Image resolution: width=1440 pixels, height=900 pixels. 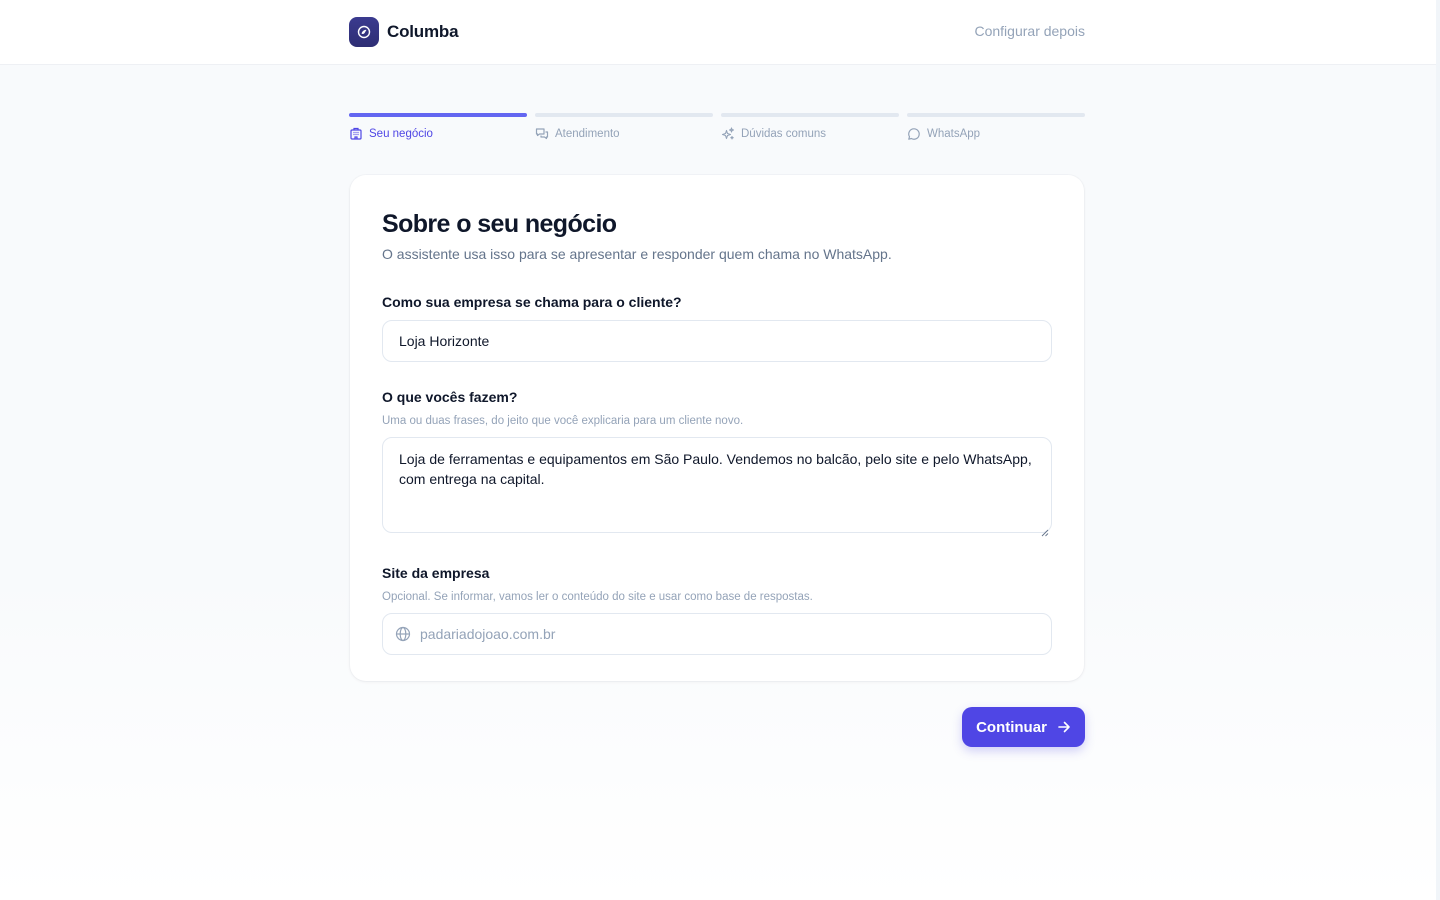 I want to click on globe-icon, so click(x=403, y=634).